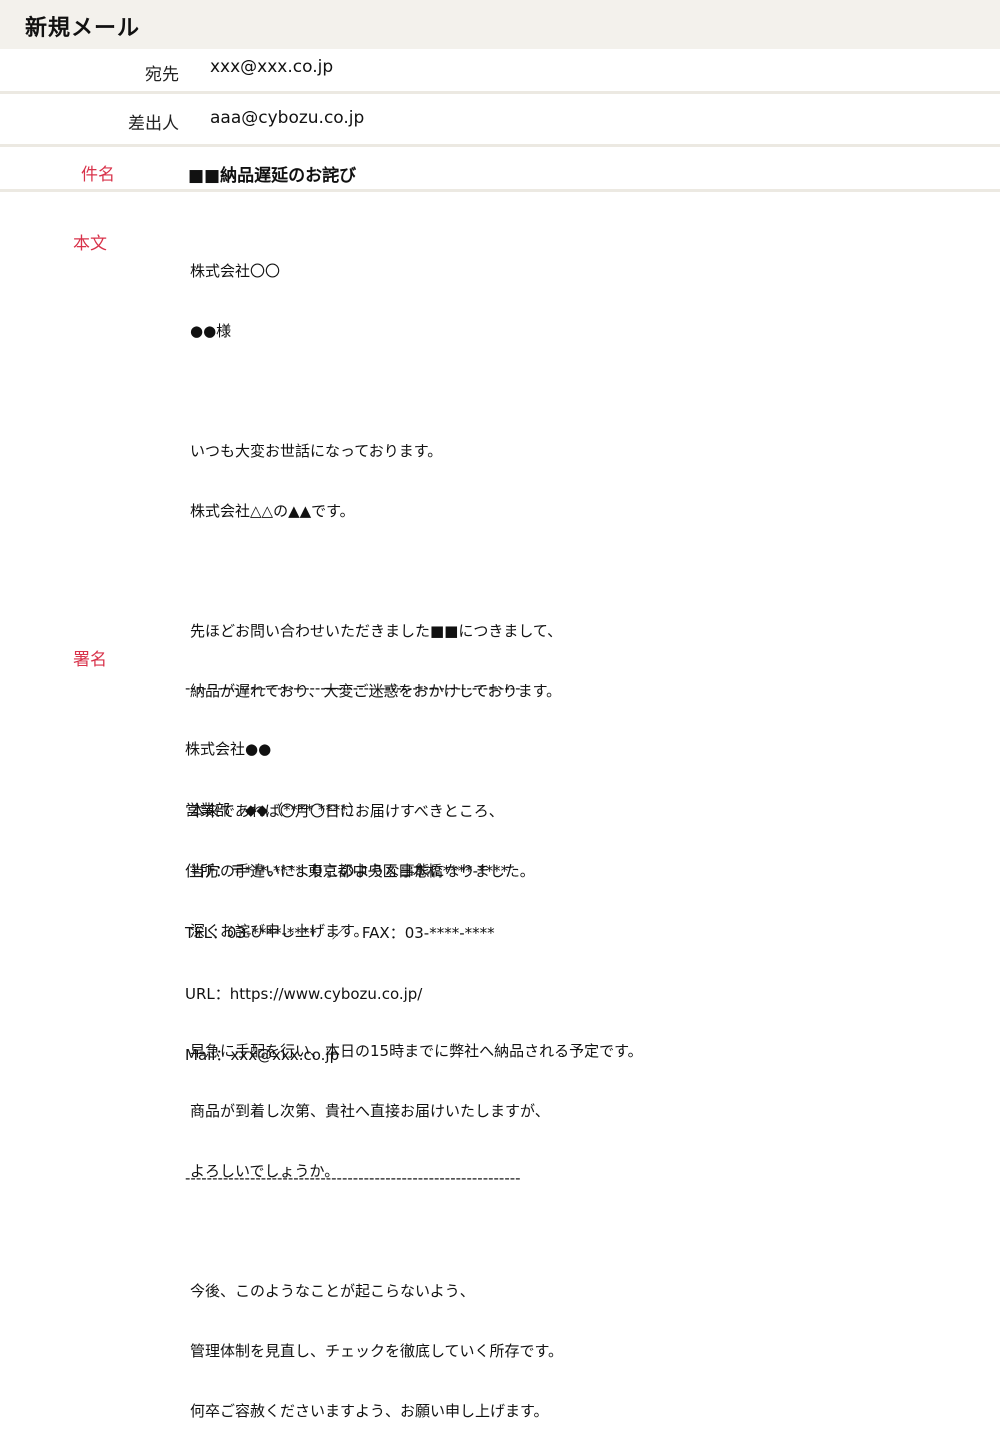  I want to click on signature-line: URL：https://www.cybozu.co.jp/, so click(304, 993).